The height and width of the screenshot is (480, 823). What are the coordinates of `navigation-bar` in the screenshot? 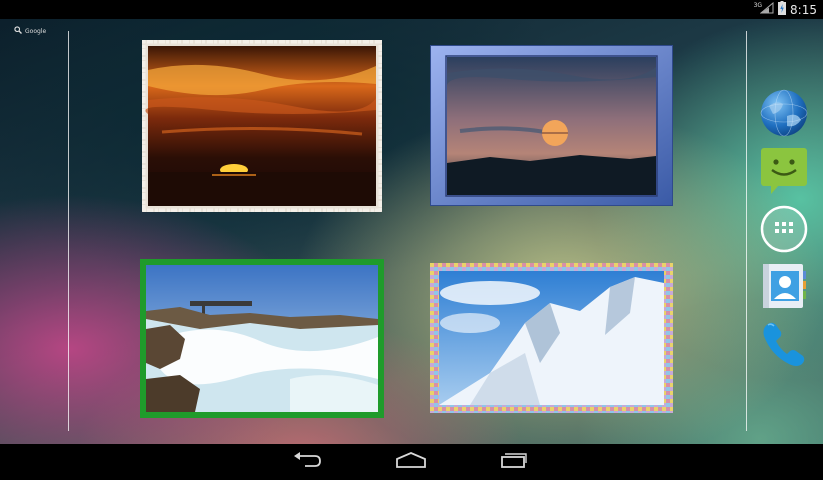 It's located at (411, 462).